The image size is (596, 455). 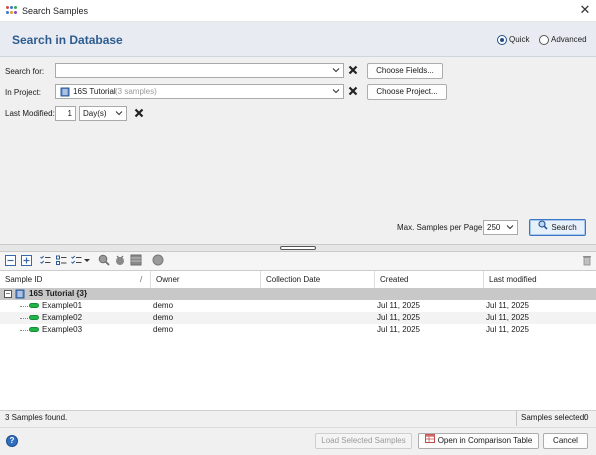 What do you see at coordinates (519, 39) in the screenshot?
I see `quick-mode-label: Quick` at bounding box center [519, 39].